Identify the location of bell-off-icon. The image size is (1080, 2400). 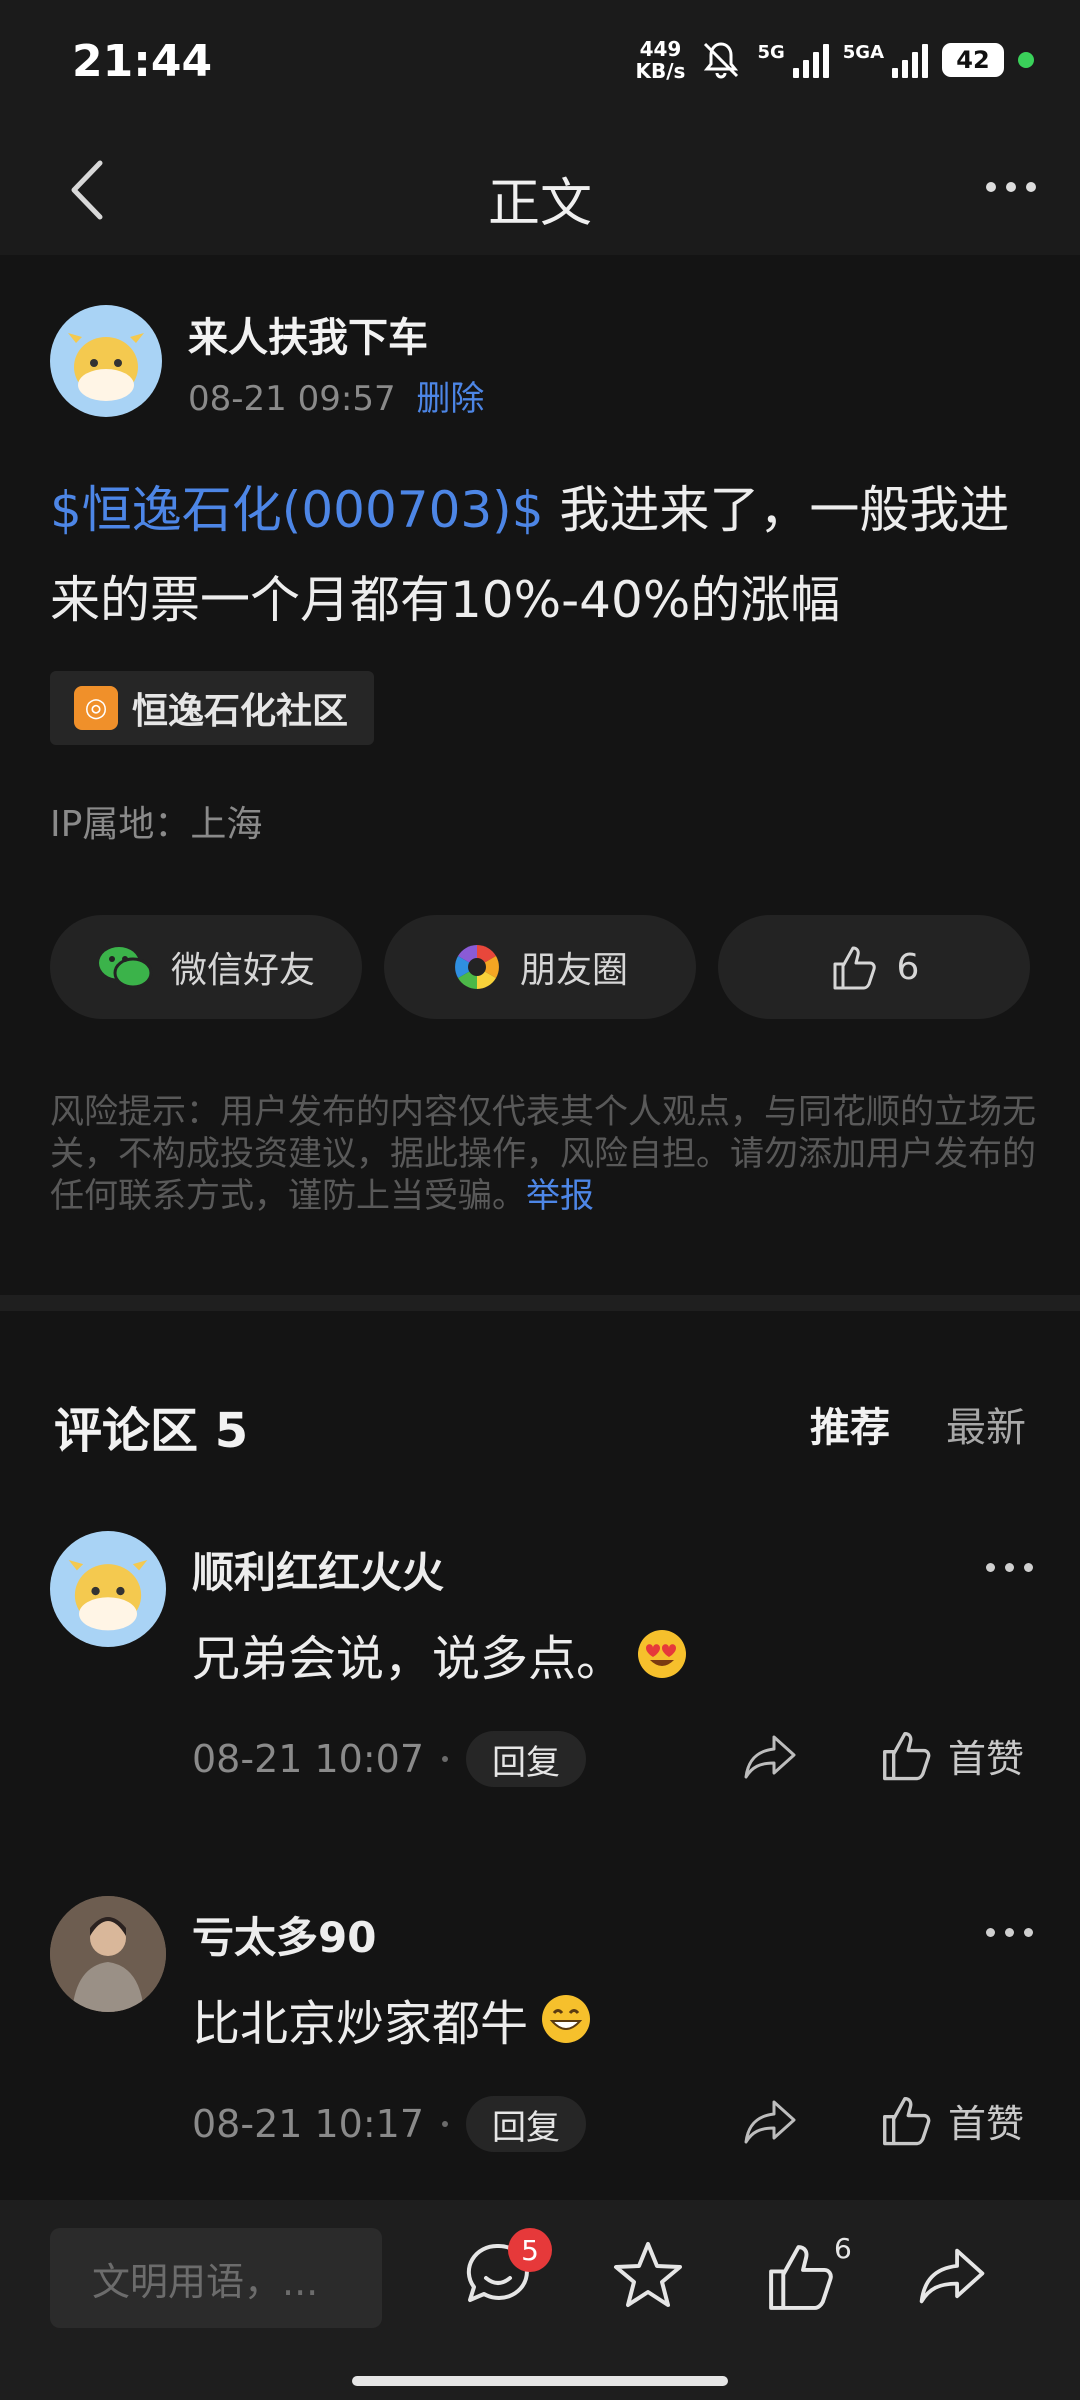
(721, 60).